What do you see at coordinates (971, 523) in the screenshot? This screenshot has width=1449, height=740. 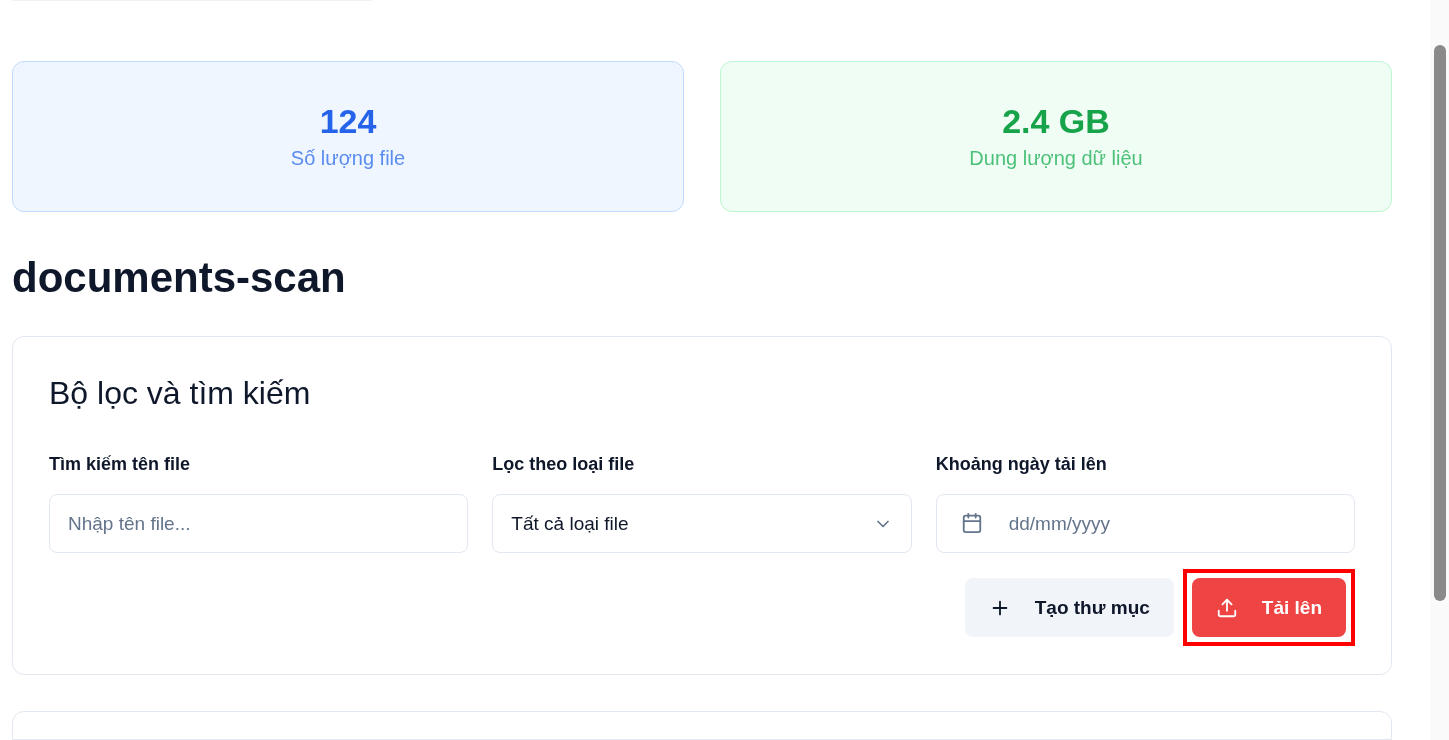 I see `calendar-icon` at bounding box center [971, 523].